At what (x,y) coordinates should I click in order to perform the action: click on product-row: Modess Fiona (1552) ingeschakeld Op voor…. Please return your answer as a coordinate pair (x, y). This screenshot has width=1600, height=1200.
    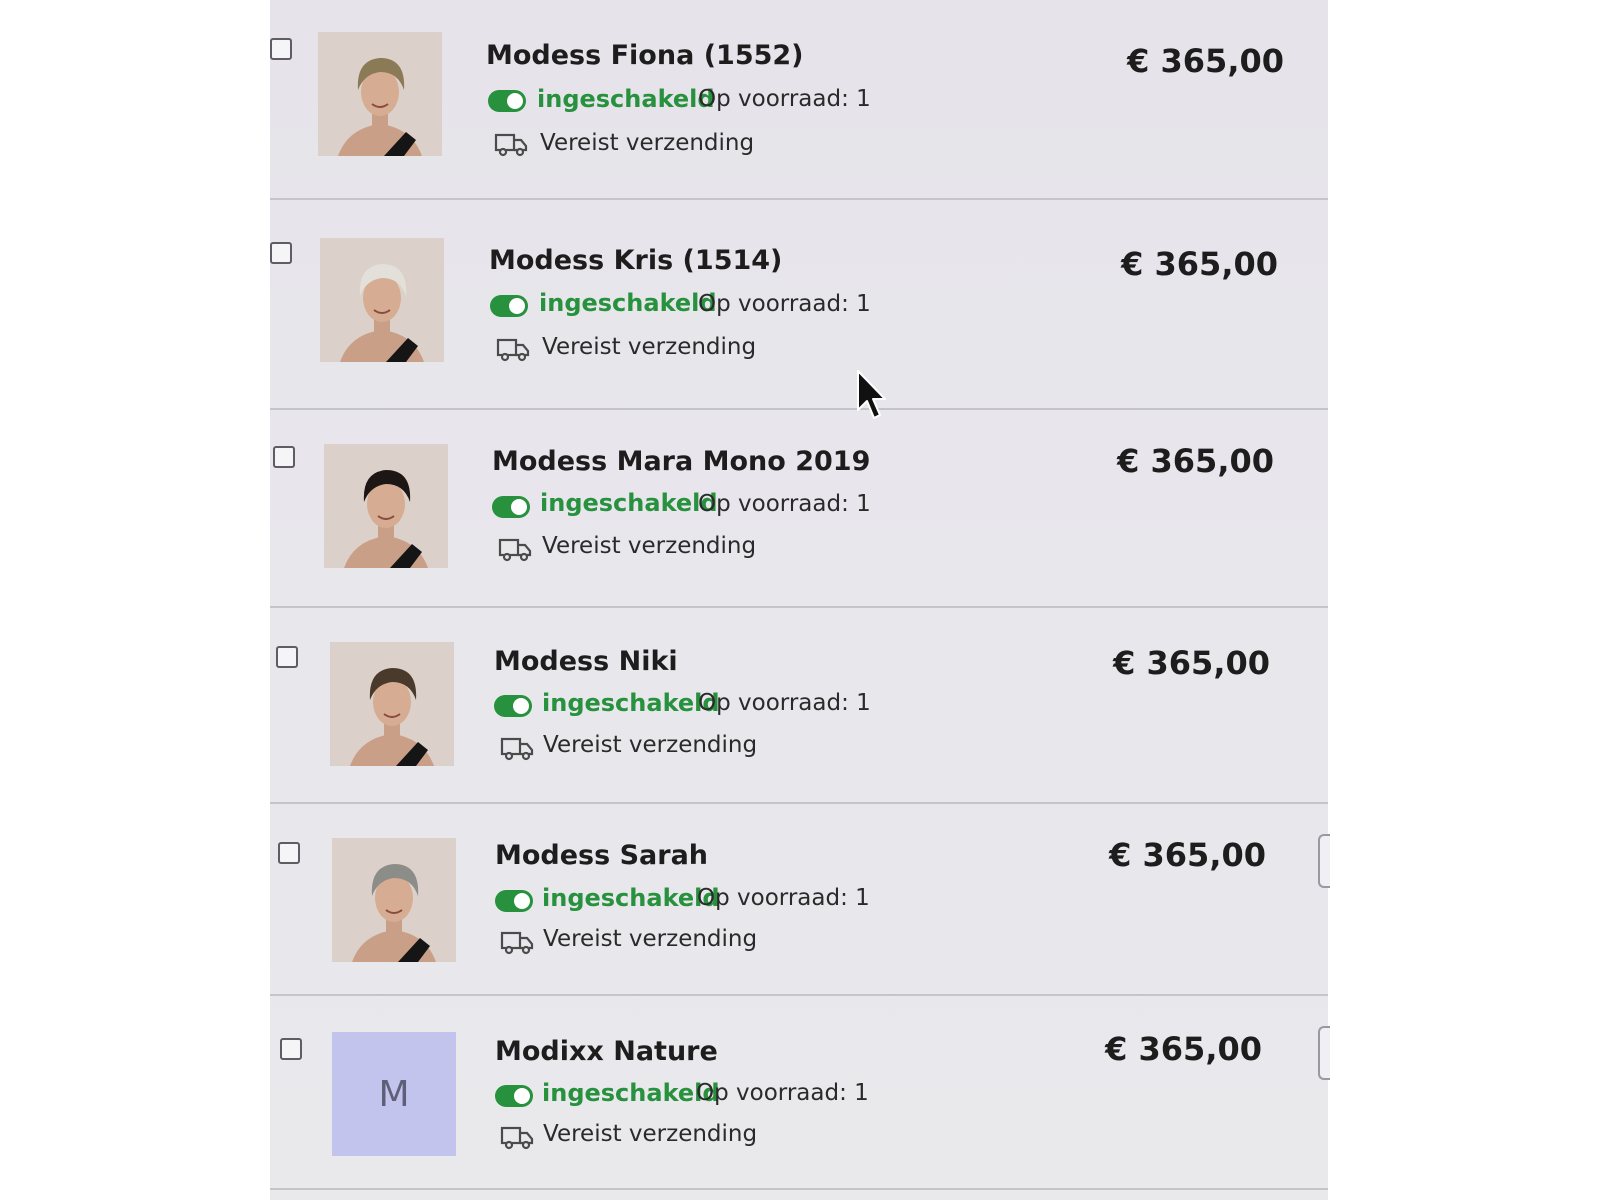
    Looking at the image, I should click on (799, 100).